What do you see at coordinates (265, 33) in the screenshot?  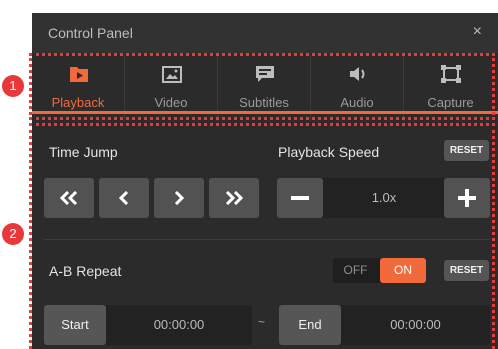 I see `title-bar: Control Panel ×` at bounding box center [265, 33].